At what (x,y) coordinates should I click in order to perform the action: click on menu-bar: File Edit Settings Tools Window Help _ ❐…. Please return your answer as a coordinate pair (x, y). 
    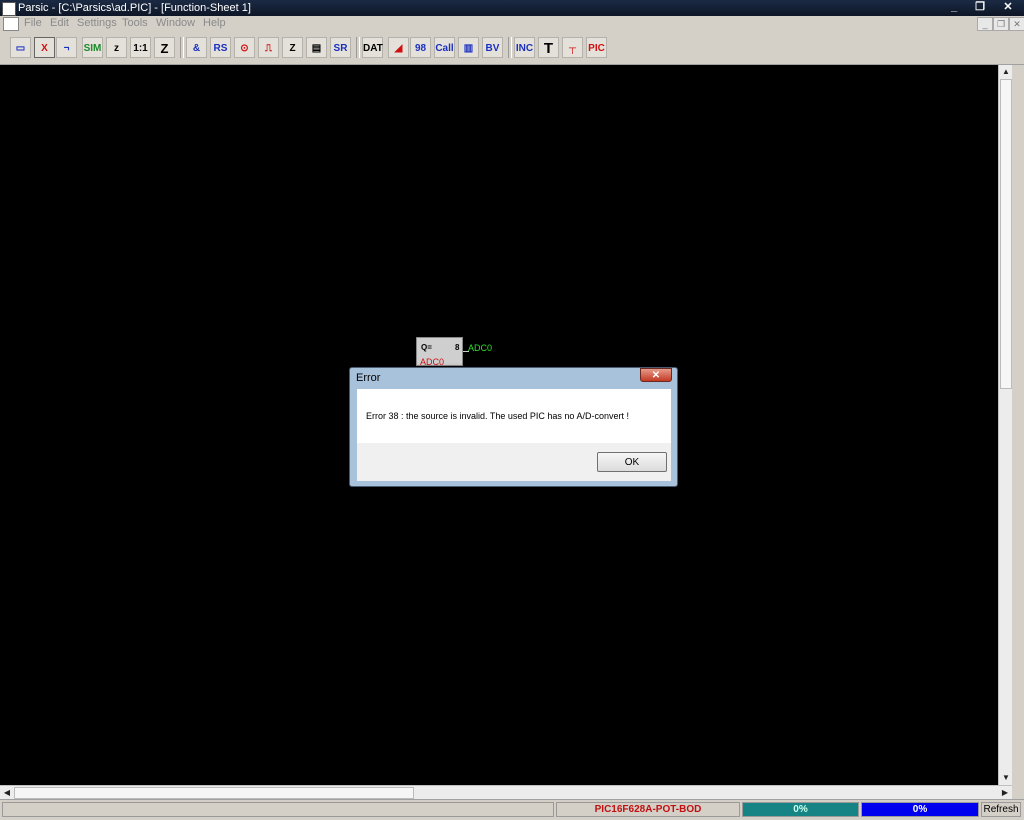
    Looking at the image, I should click on (512, 23).